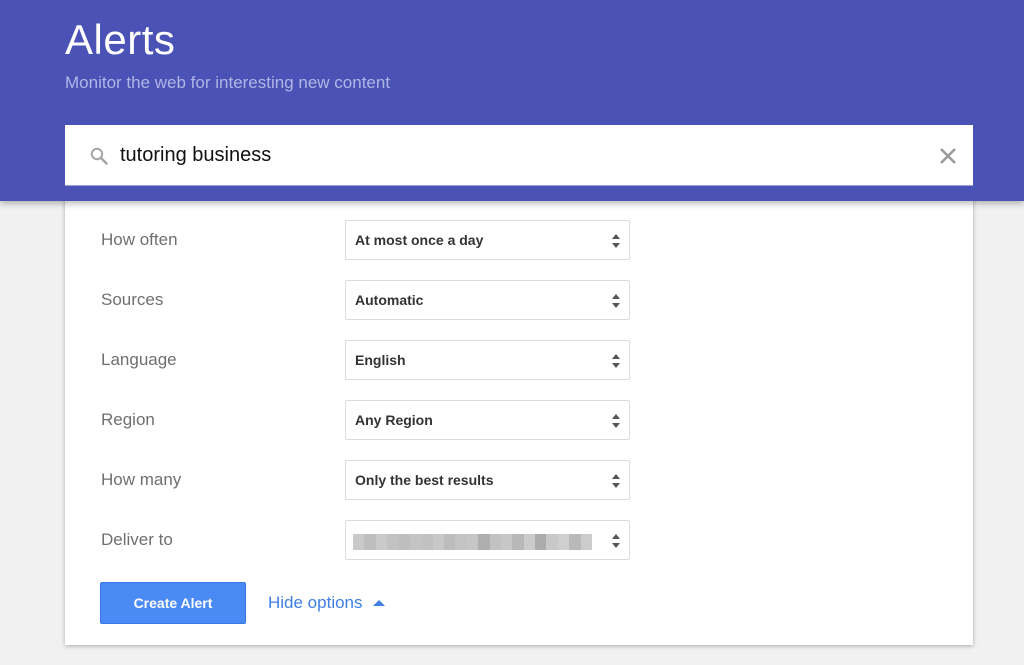 This screenshot has width=1024, height=665. I want to click on how-many-select: Only the best results, so click(487, 480).